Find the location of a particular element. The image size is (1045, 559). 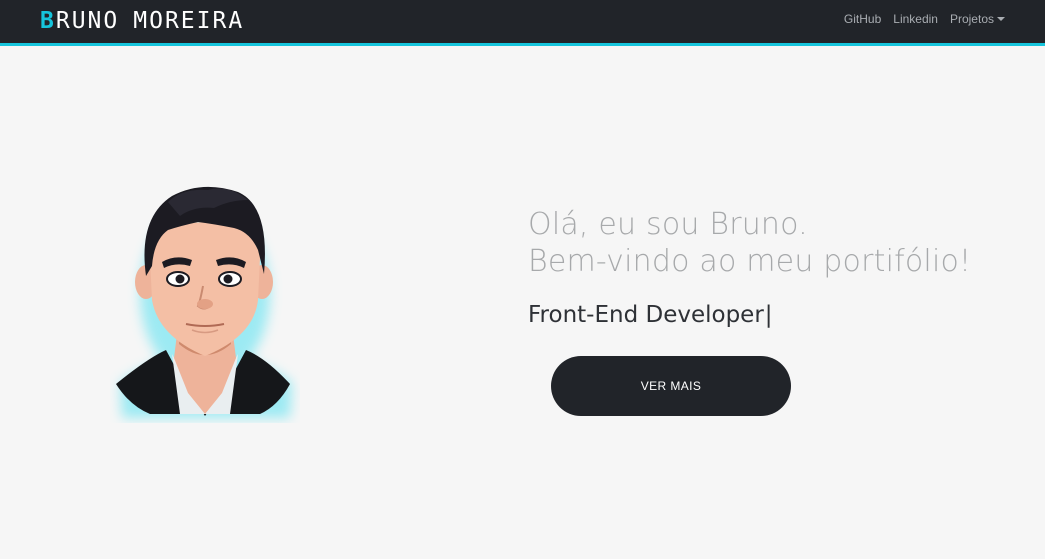

ver-mais-button: VER MAIS is located at coordinates (671, 386).